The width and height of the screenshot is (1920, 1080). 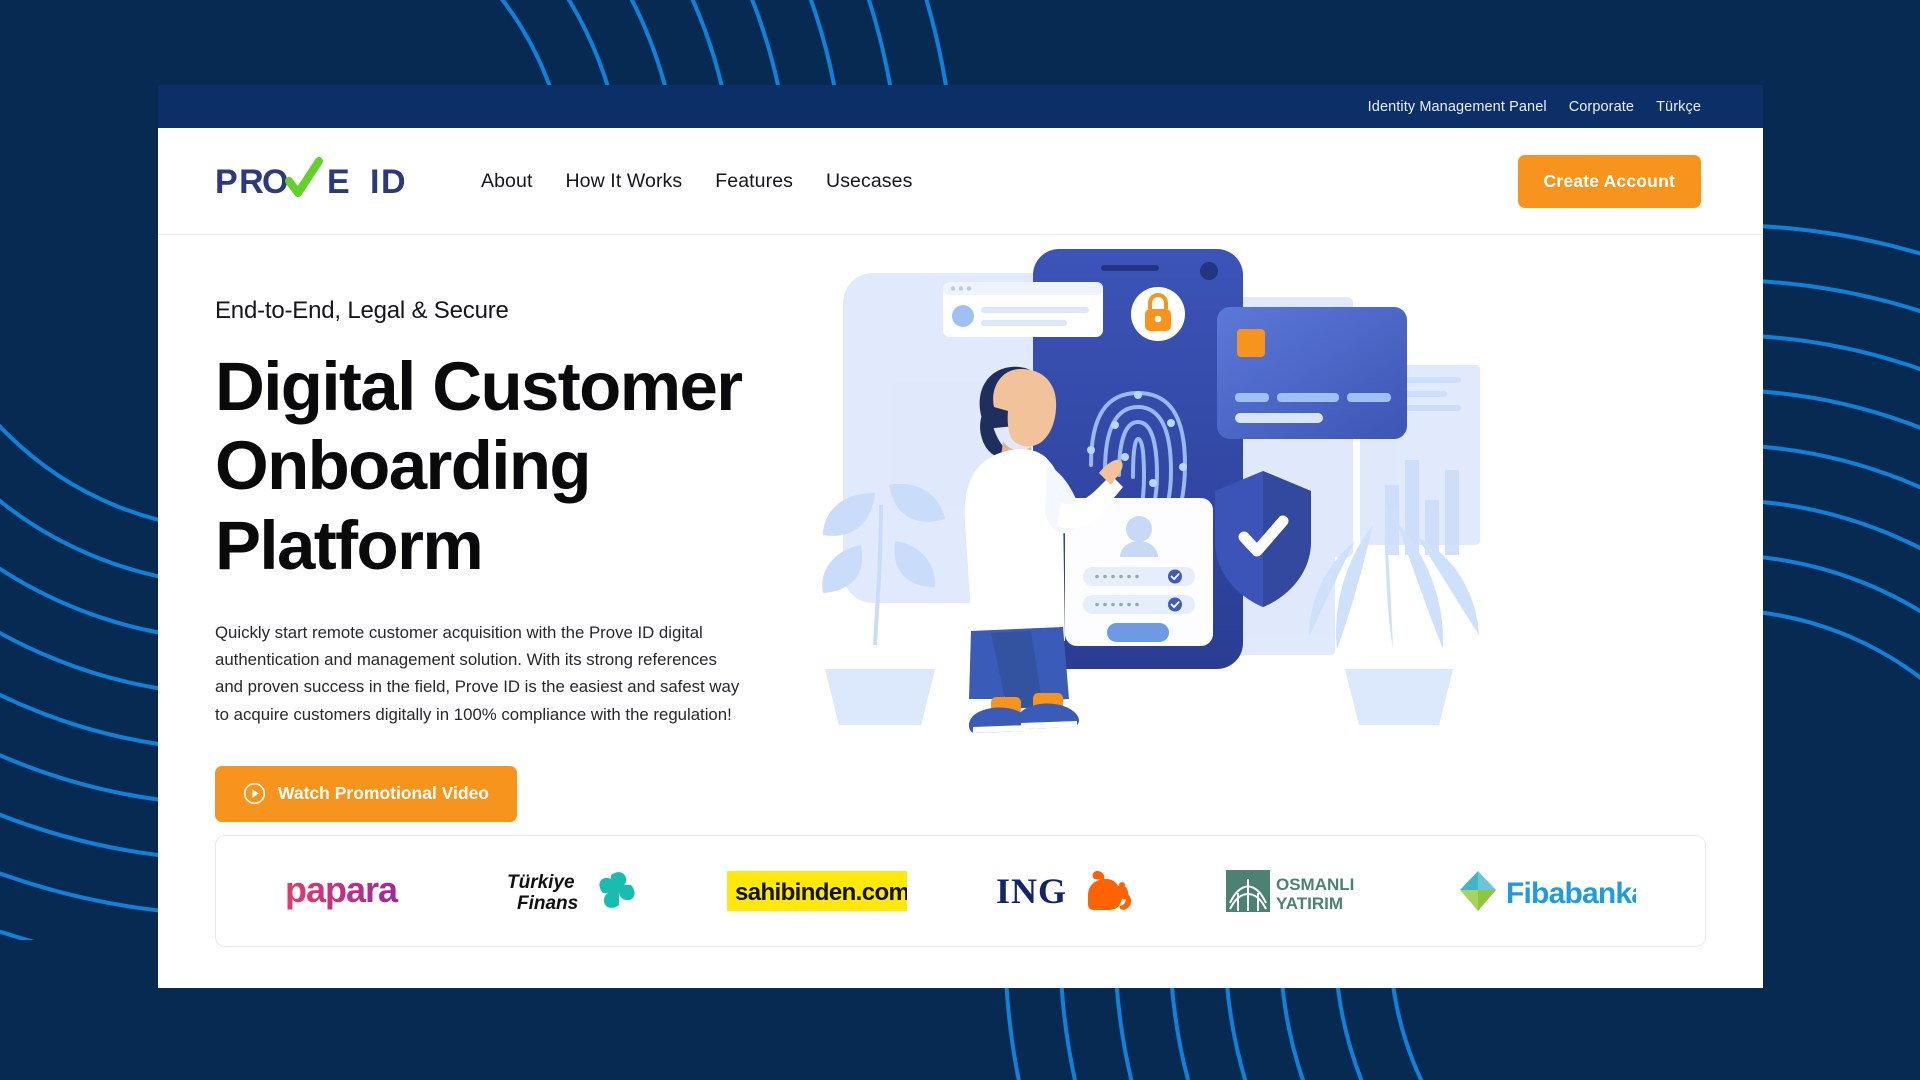 I want to click on play-circle-icon, so click(x=254, y=793).